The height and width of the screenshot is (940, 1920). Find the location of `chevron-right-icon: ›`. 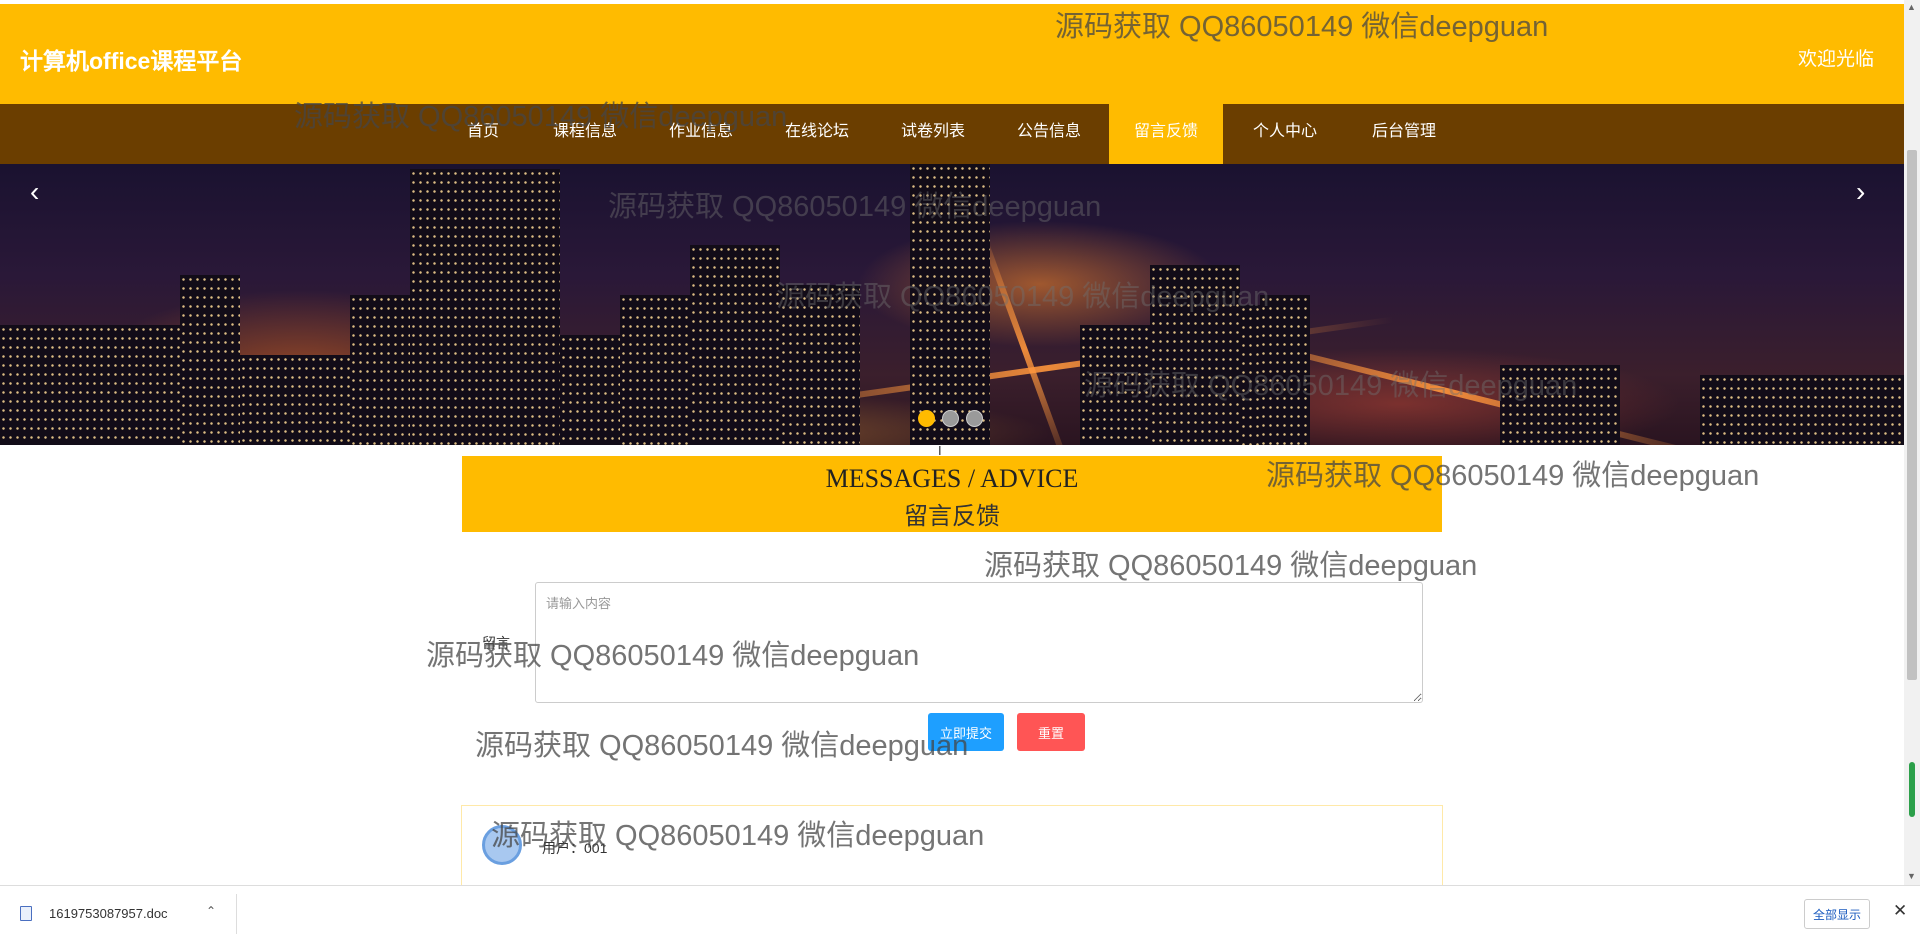

chevron-right-icon: › is located at coordinates (1860, 192).